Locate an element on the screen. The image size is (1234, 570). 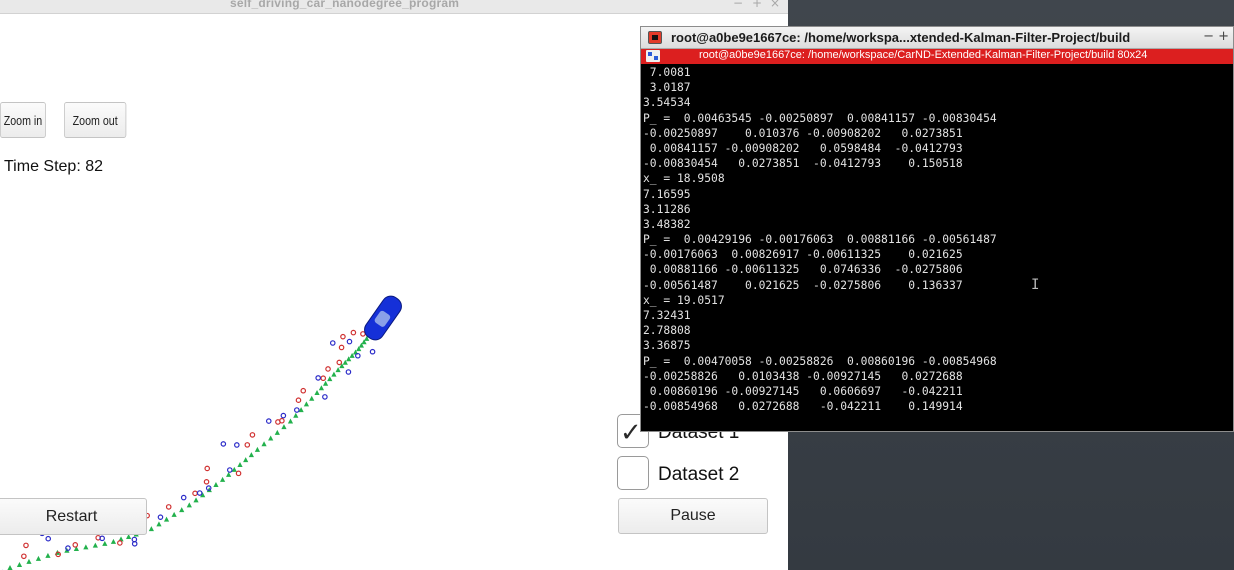
terminal-line: 3.0187 is located at coordinates (667, 88).